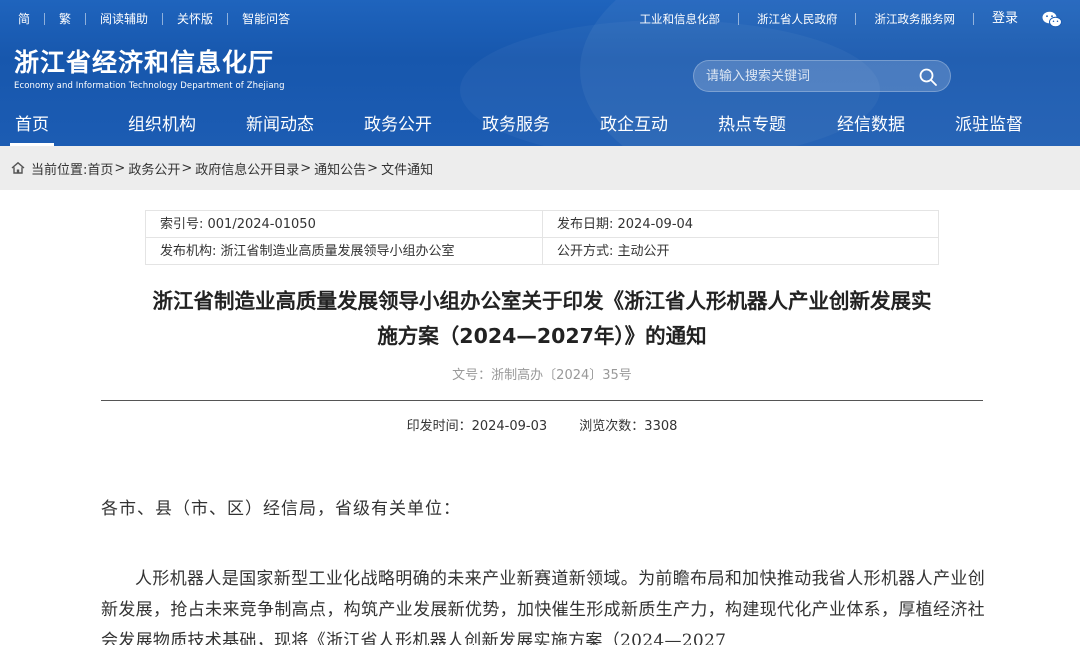  I want to click on nav-item-interaction: 政企互动, so click(634, 126).